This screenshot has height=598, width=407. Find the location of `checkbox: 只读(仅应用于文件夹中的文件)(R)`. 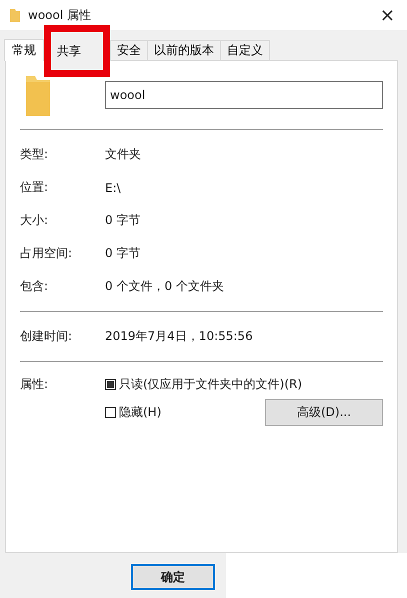

checkbox: 只读(仅应用于文件夹中的文件)(R) is located at coordinates (244, 384).